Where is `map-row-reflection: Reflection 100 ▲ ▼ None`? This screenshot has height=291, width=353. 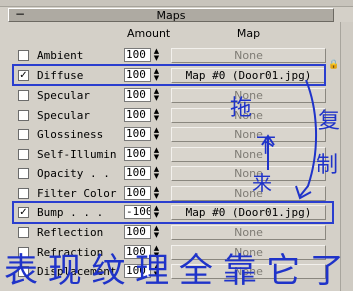 map-row-reflection: Reflection 100 ▲ ▼ None is located at coordinates (170, 233).